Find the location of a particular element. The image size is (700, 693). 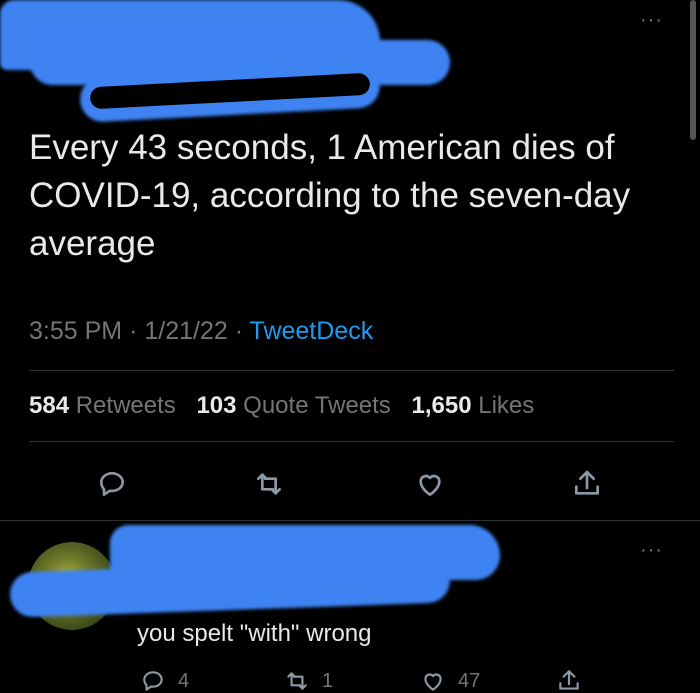

retweet-button is located at coordinates (269, 484).